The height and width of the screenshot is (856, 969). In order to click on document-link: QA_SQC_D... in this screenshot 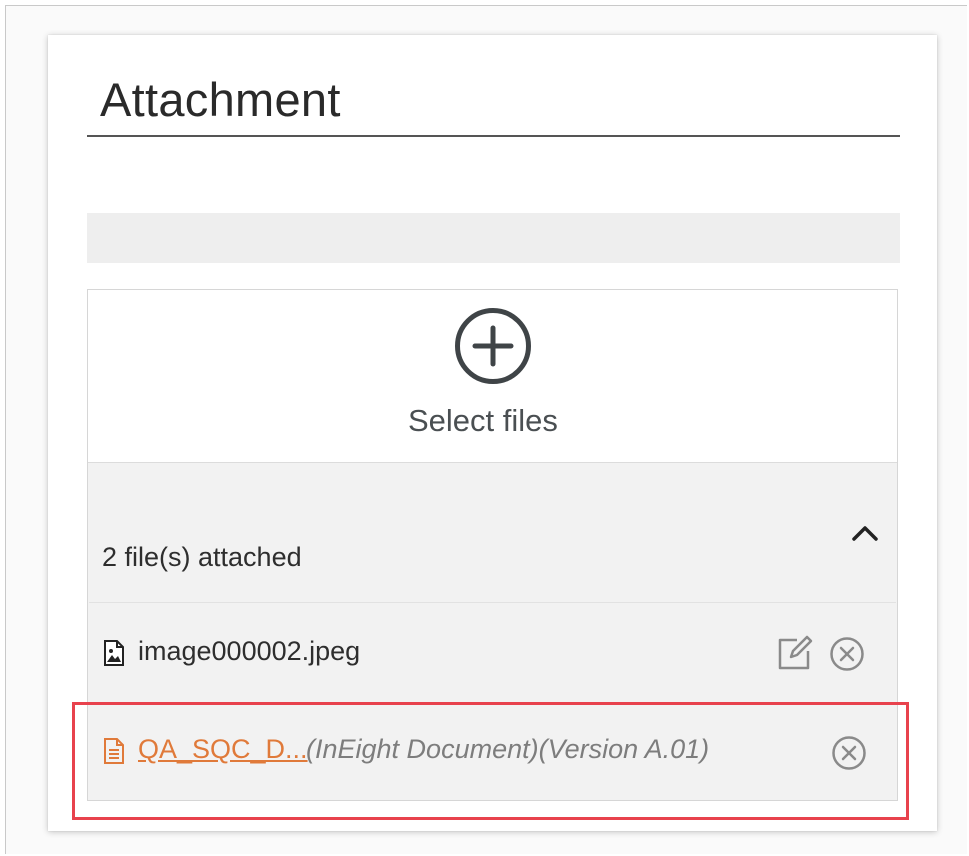, I will do `click(223, 749)`.